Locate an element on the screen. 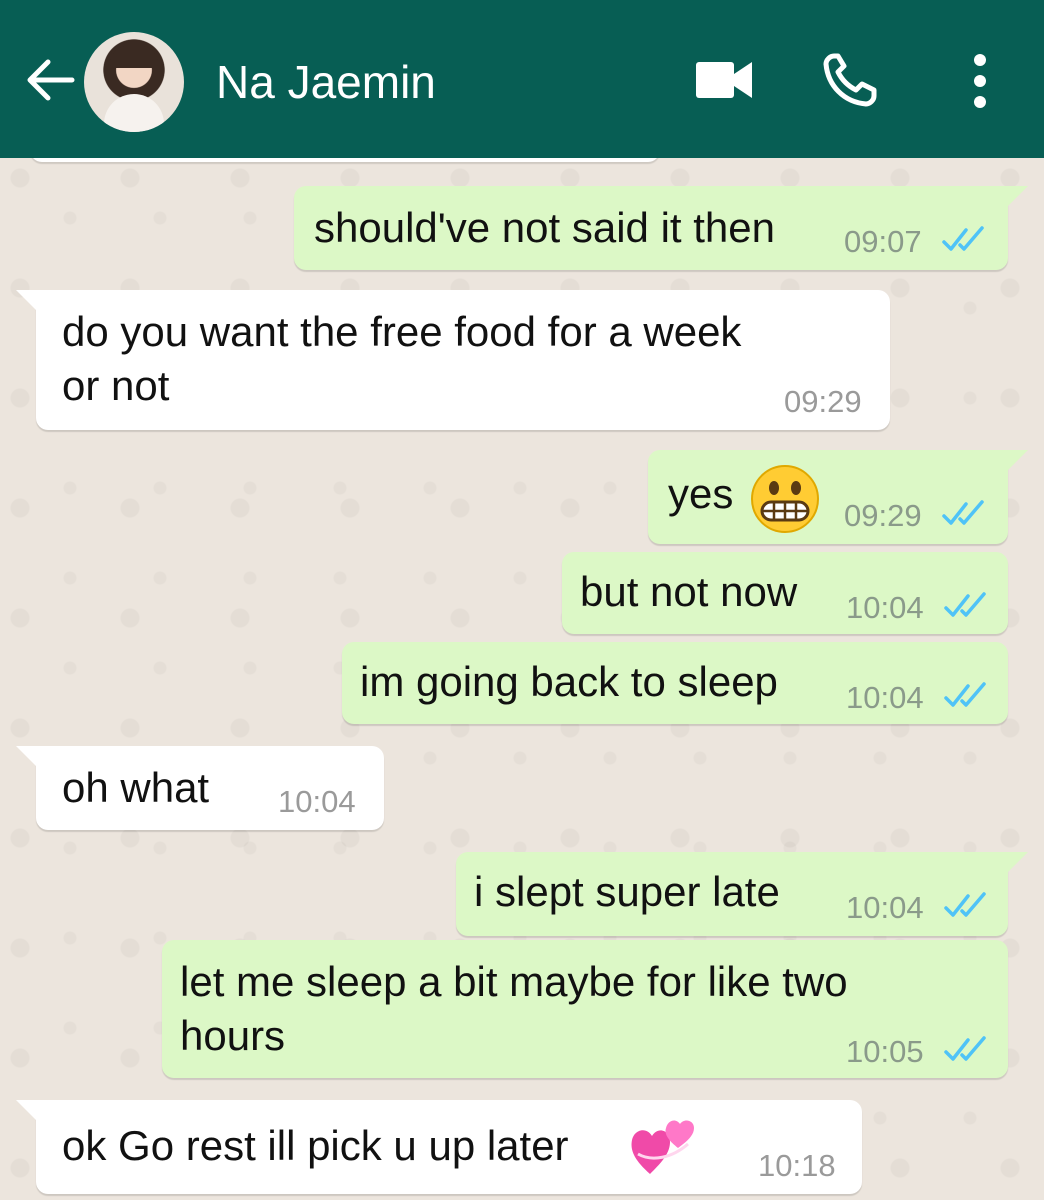  outgoing-message: but not now 10:04 is located at coordinates (785, 593).